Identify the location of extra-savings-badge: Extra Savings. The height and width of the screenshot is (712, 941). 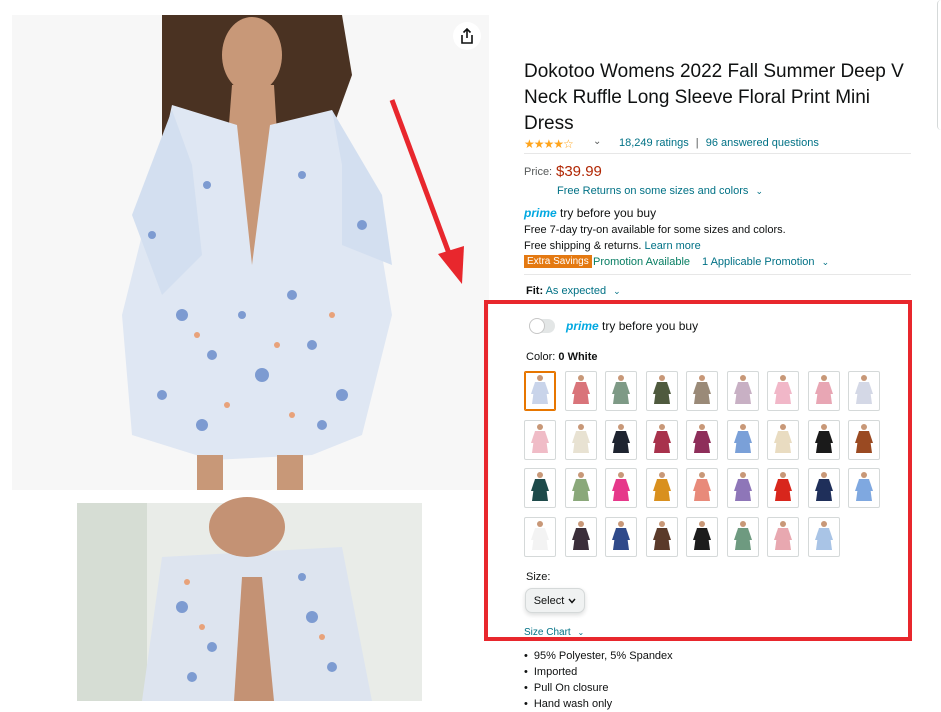
(558, 261).